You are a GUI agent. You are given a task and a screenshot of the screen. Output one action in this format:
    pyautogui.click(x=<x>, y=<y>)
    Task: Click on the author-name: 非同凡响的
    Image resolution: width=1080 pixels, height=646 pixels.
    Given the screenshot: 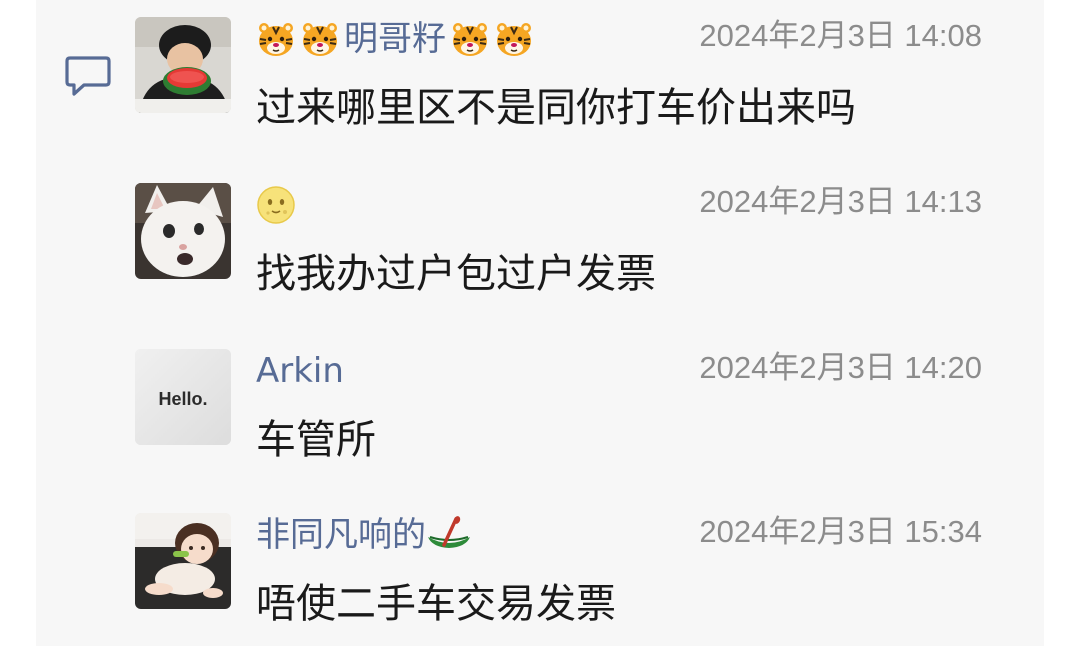 What is the action you would take?
    pyautogui.click(x=366, y=535)
    